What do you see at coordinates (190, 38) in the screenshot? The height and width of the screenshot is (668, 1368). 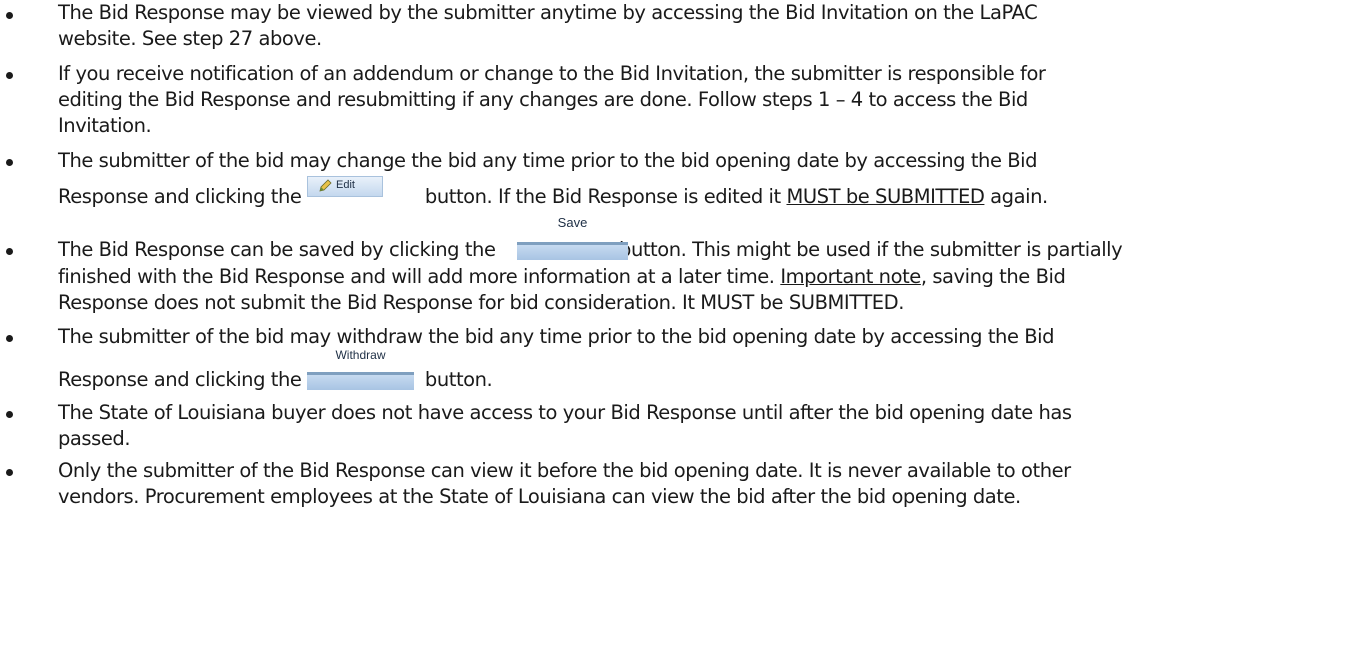 I see `bullet-1-line-2: website. See step 27 above.` at bounding box center [190, 38].